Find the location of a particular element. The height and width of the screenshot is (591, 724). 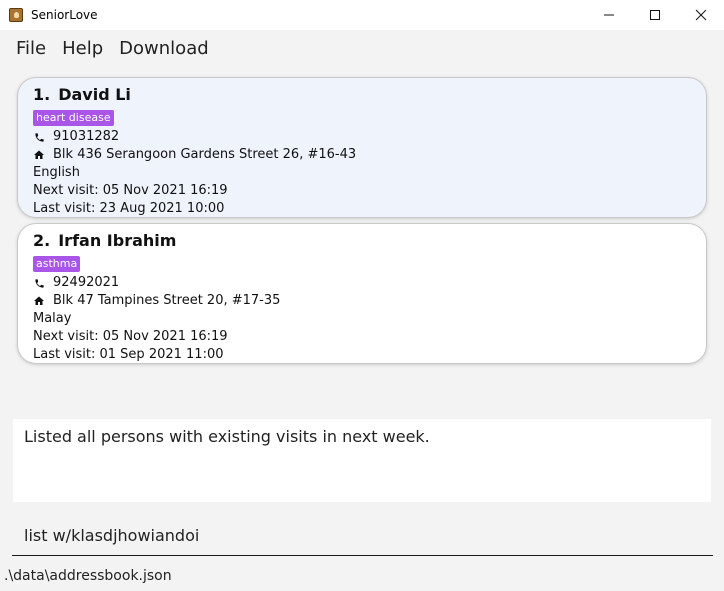

language: English is located at coordinates (56, 172).